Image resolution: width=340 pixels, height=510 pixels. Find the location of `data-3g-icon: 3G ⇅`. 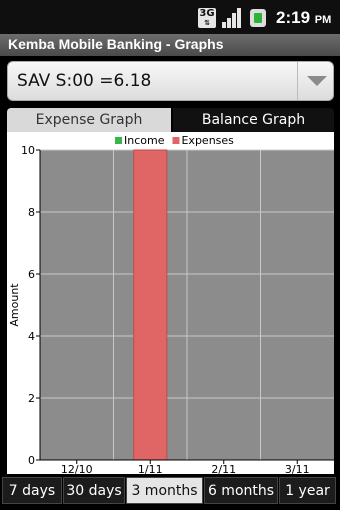

data-3g-icon: 3G ⇅ is located at coordinates (207, 18).